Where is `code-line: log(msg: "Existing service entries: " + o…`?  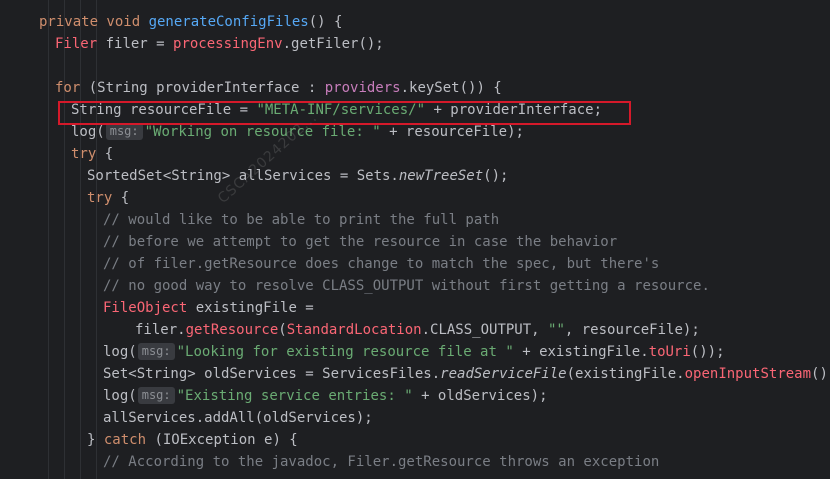 code-line: log(msg: "Existing service entries: " + o… is located at coordinates (325, 396).